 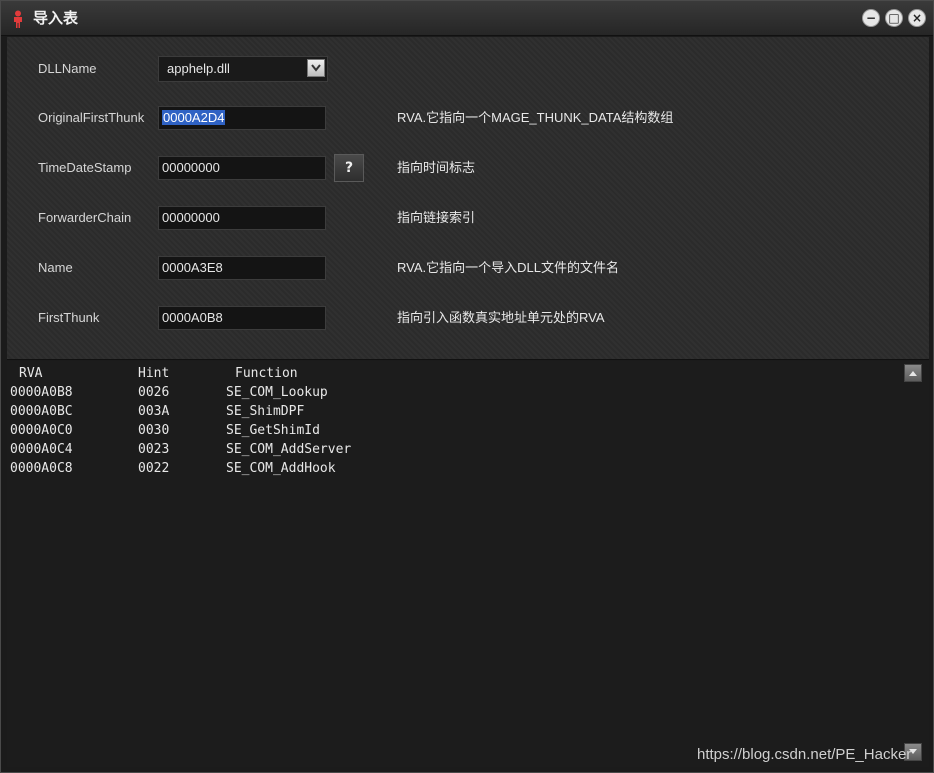 I want to click on list-row: 0000A0C8 0022 SE_COM_AddHook, so click(x=452, y=468).